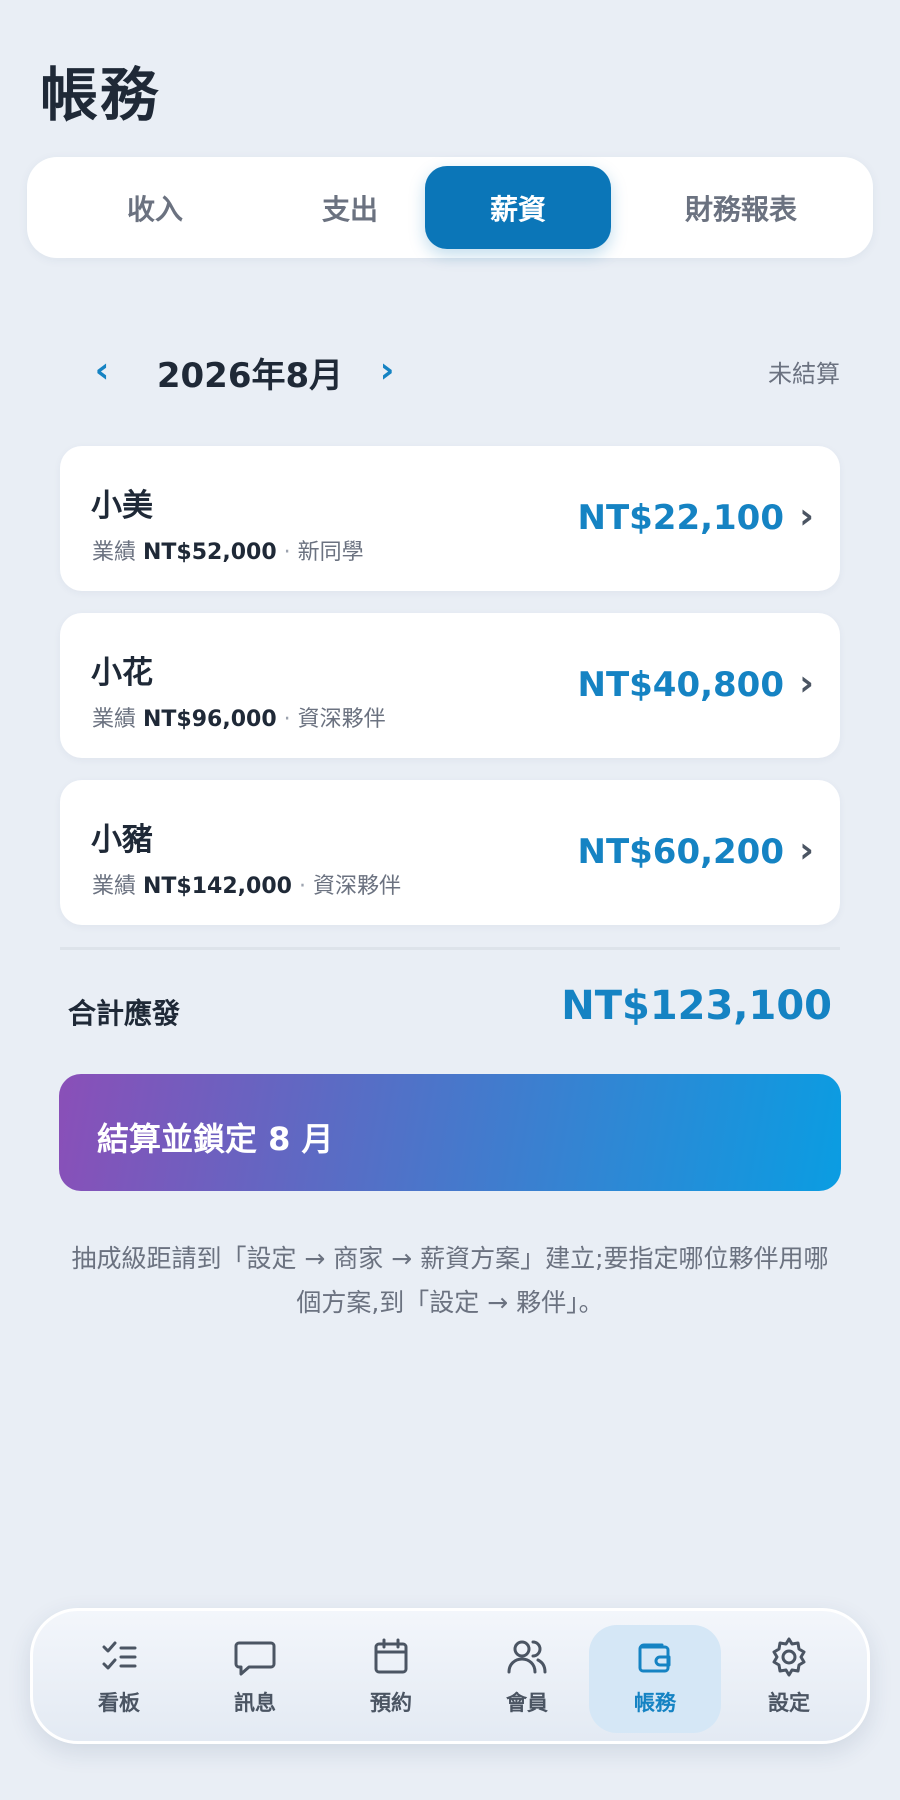 The image size is (900, 1800). I want to click on perf-value: NT$52,000, so click(210, 552).